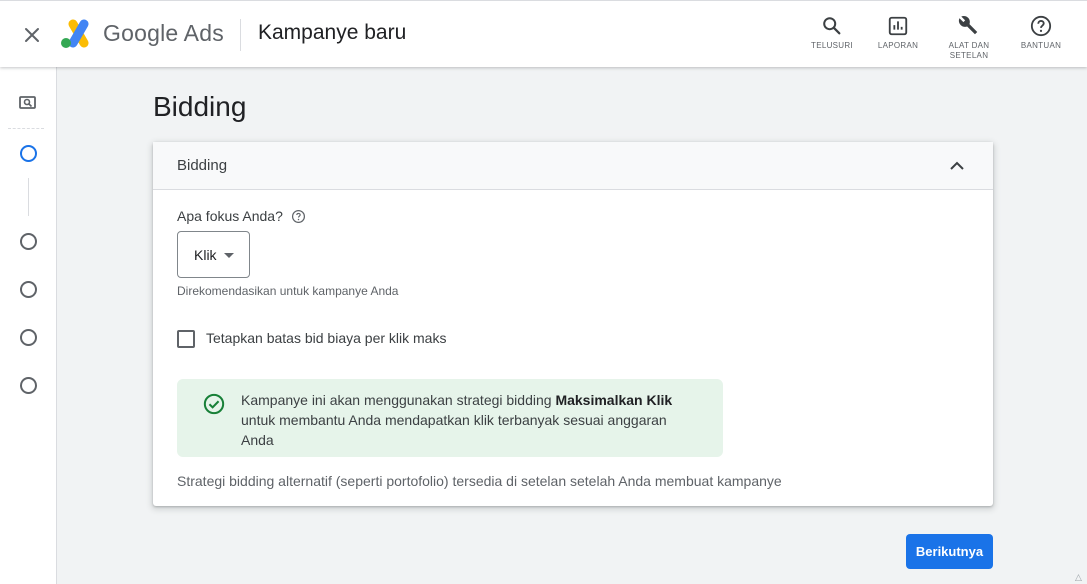 The image size is (1087, 584). Describe the element at coordinates (957, 166) in the screenshot. I see `chevron-up-icon` at that location.